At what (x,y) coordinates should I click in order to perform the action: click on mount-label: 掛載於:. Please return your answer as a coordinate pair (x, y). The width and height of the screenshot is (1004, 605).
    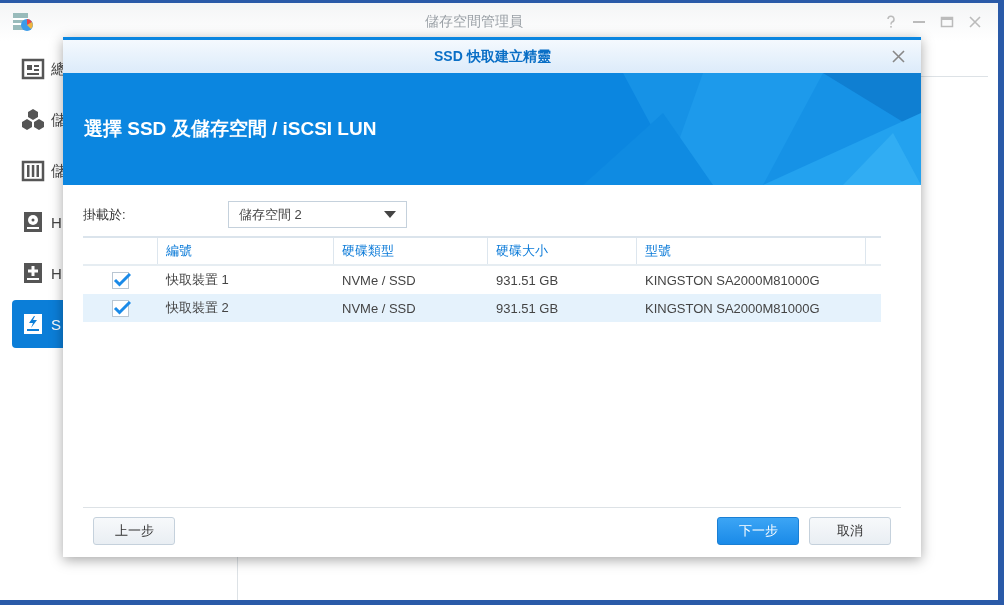
    Looking at the image, I should click on (105, 214).